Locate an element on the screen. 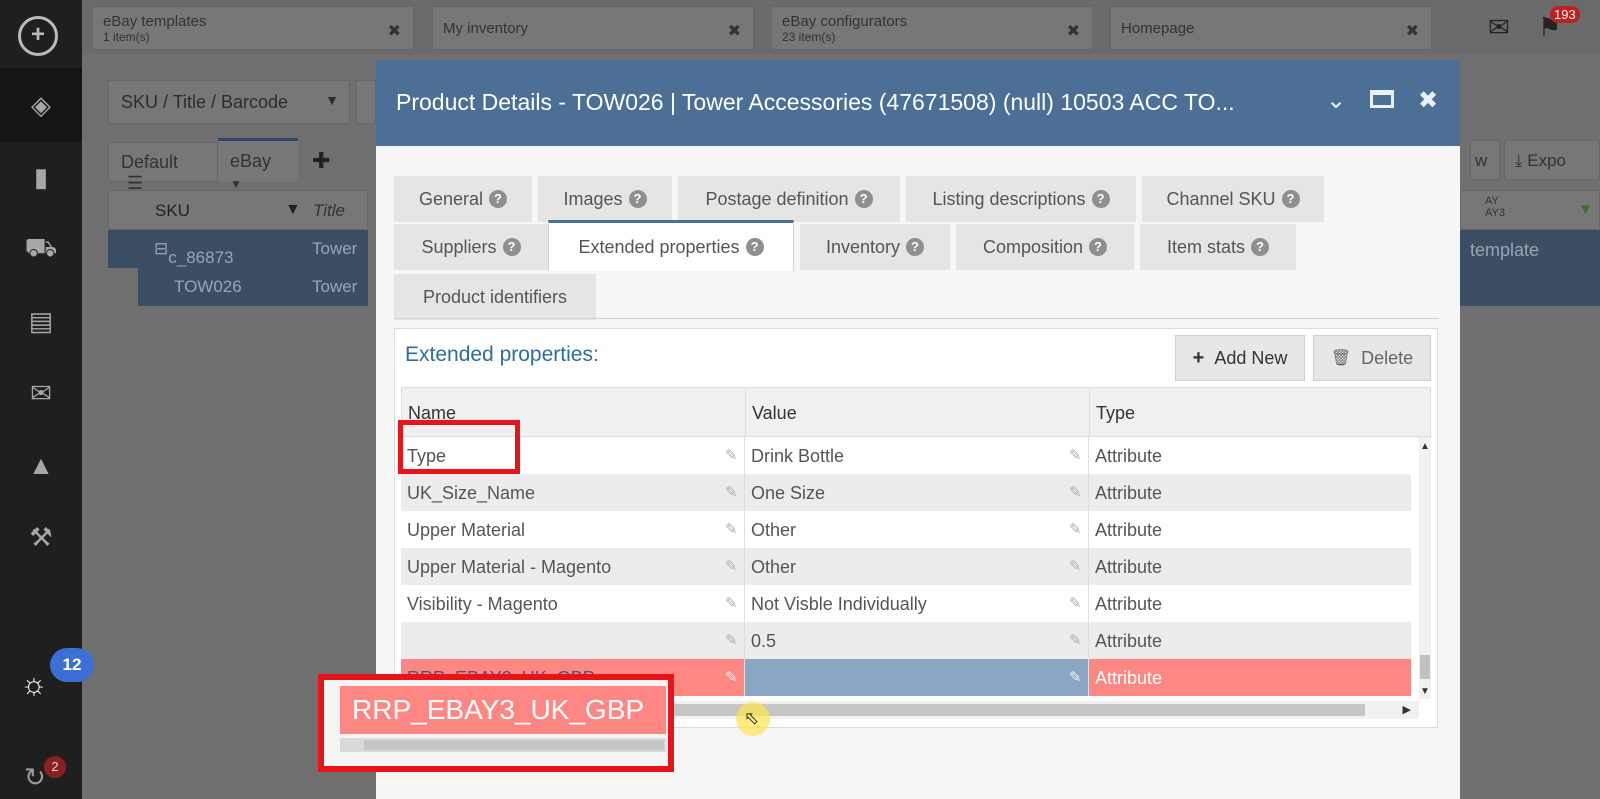  inventory-row-right: template is located at coordinates (1530, 268).